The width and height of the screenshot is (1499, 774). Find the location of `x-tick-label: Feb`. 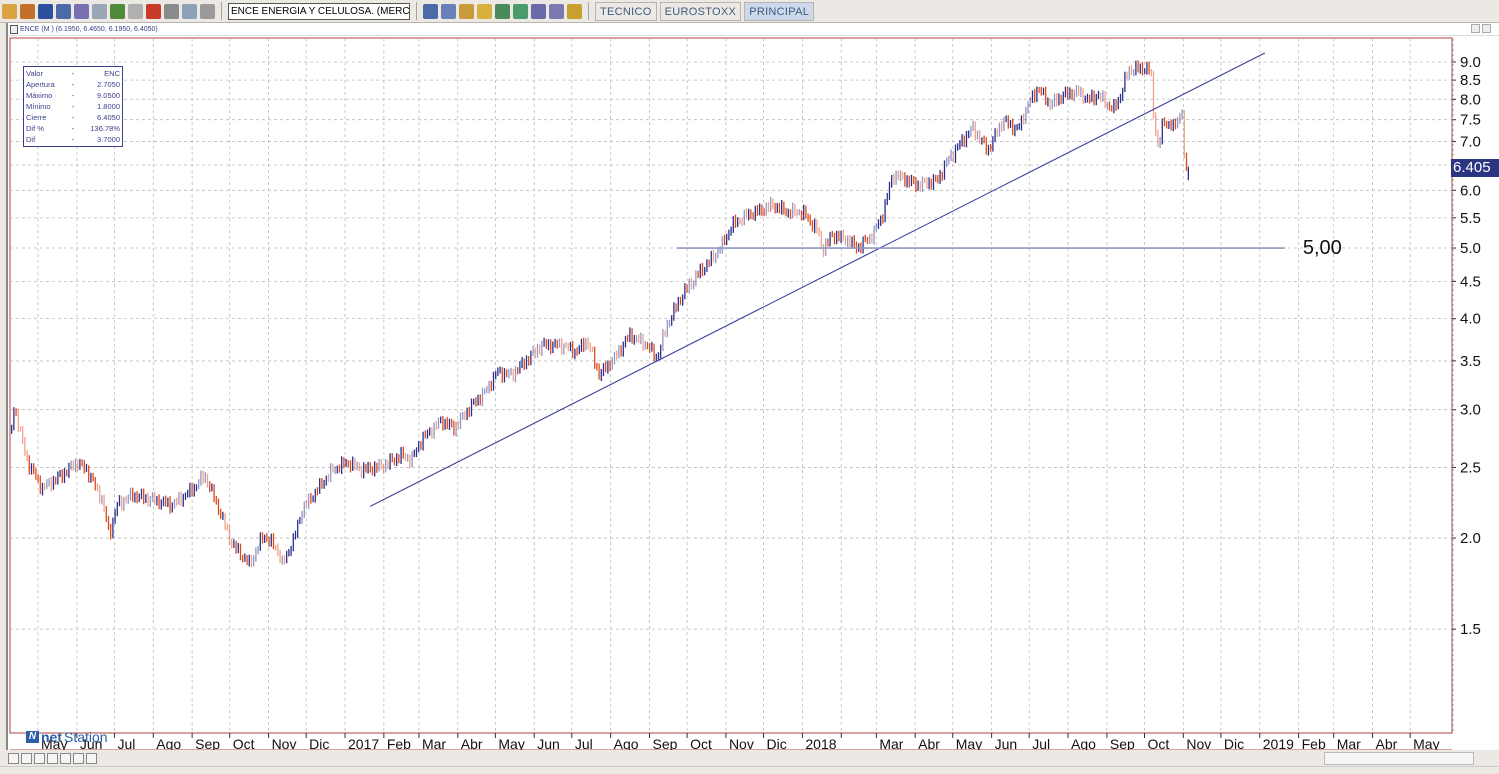

x-tick-label: Feb is located at coordinates (399, 743).